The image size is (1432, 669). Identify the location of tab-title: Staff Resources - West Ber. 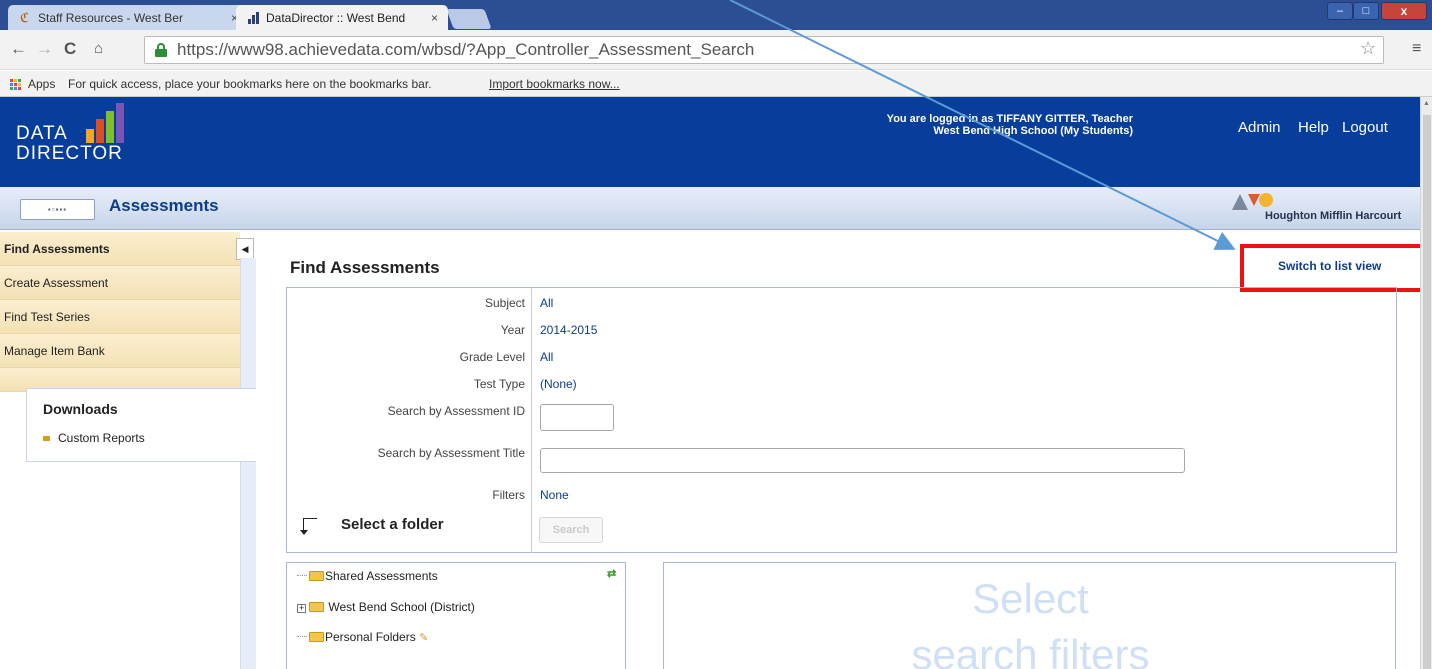
(110, 18).